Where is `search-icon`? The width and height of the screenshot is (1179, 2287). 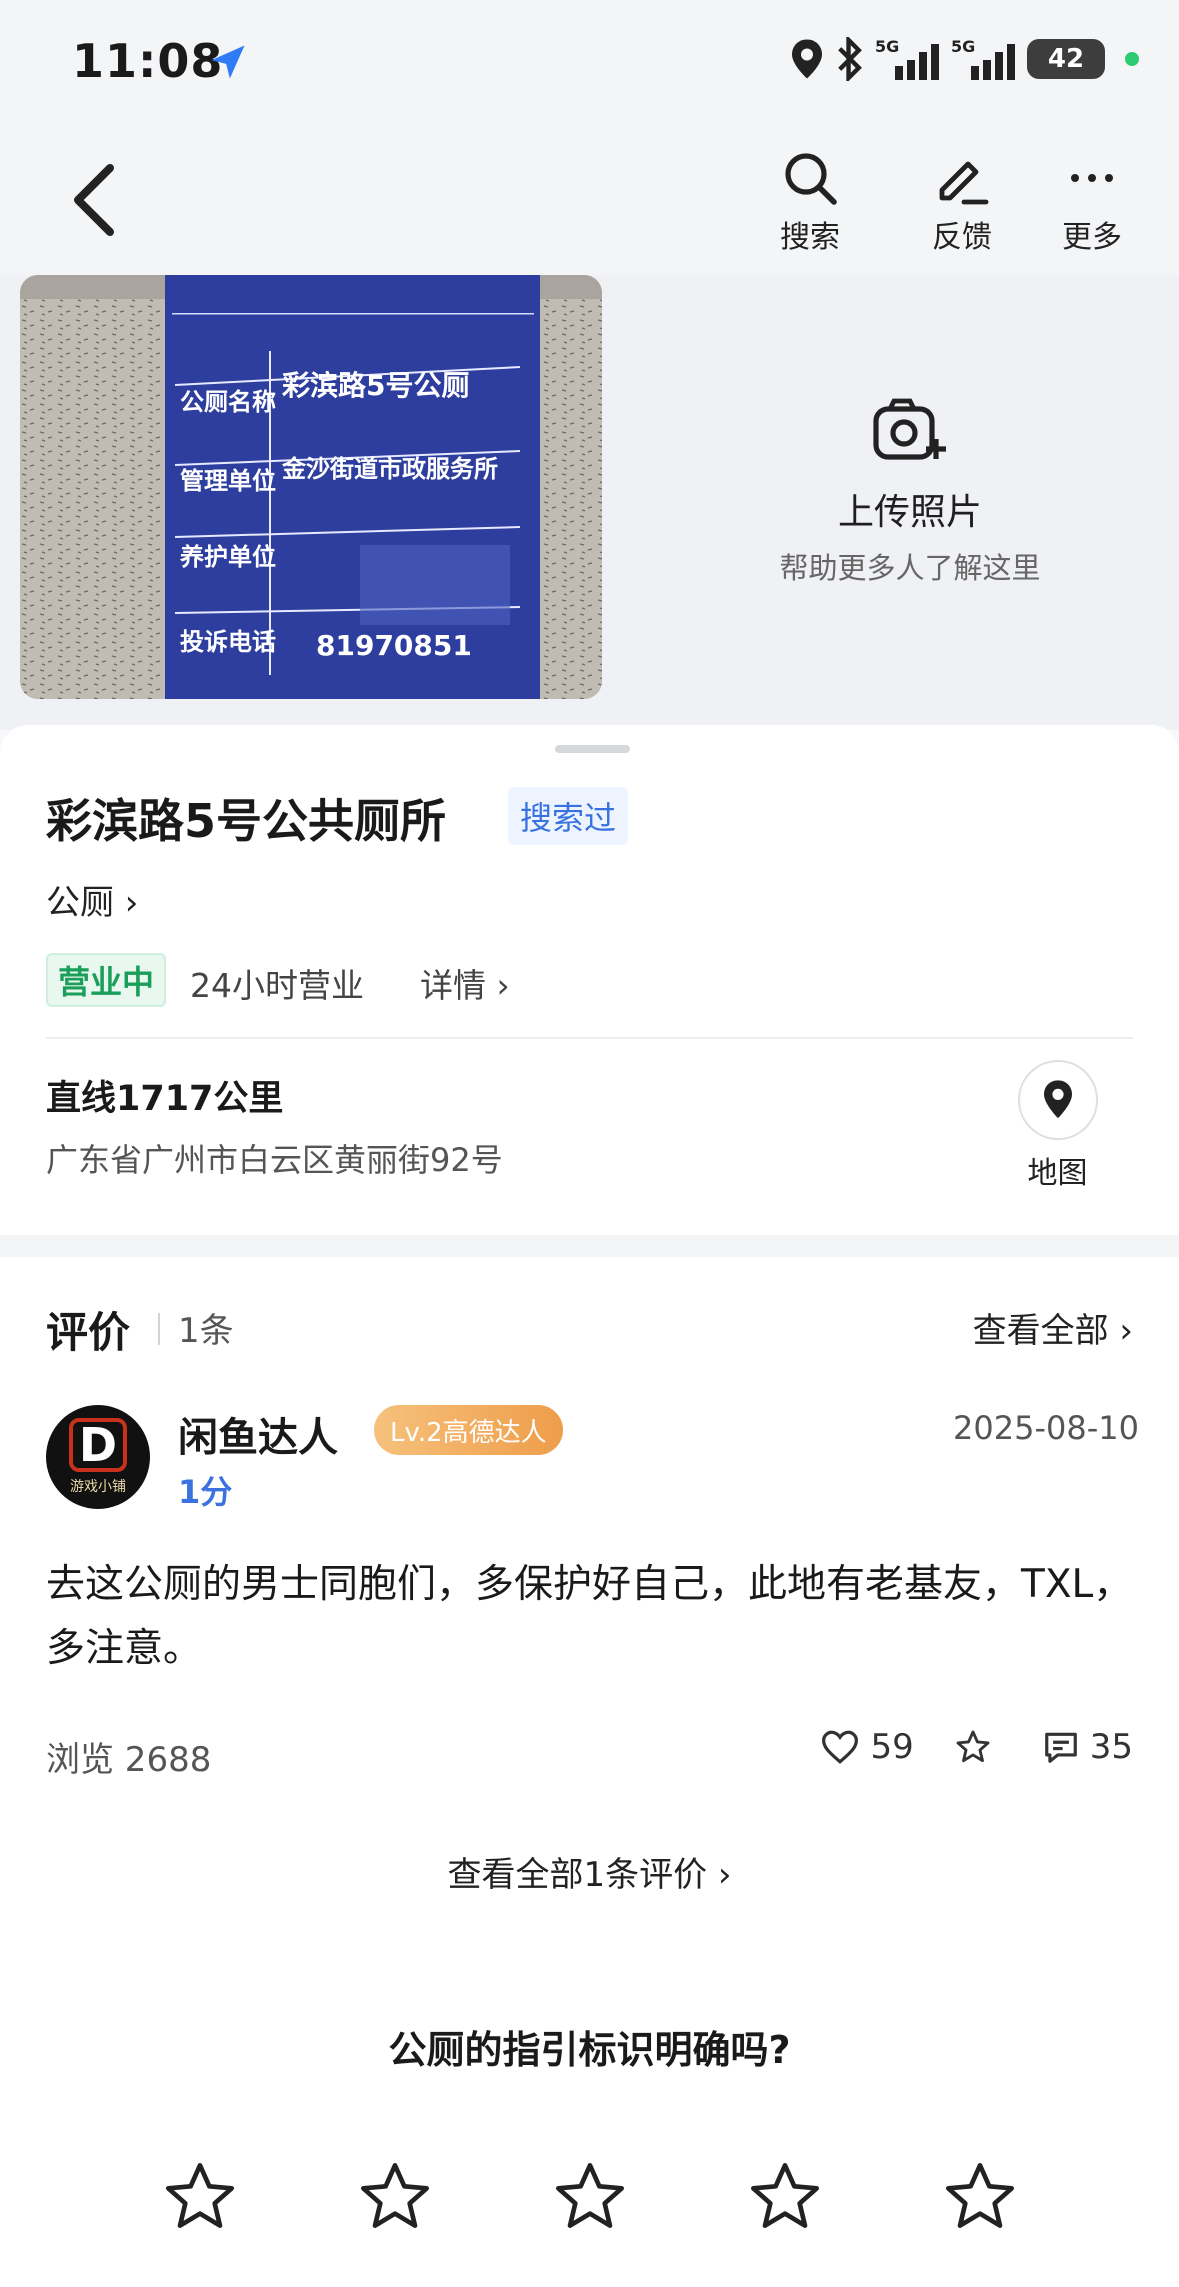 search-icon is located at coordinates (811, 179).